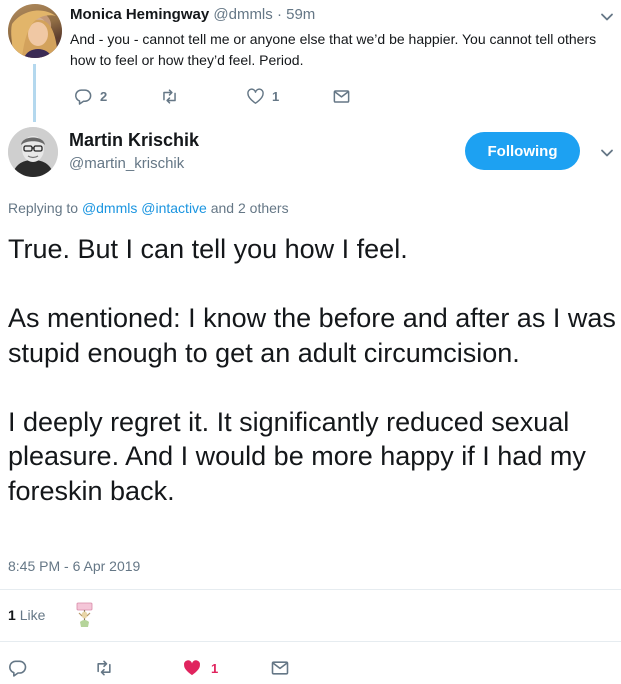 This screenshot has height=684, width=621. What do you see at coordinates (300, 14) in the screenshot?
I see `parent-timestamp: 59m` at bounding box center [300, 14].